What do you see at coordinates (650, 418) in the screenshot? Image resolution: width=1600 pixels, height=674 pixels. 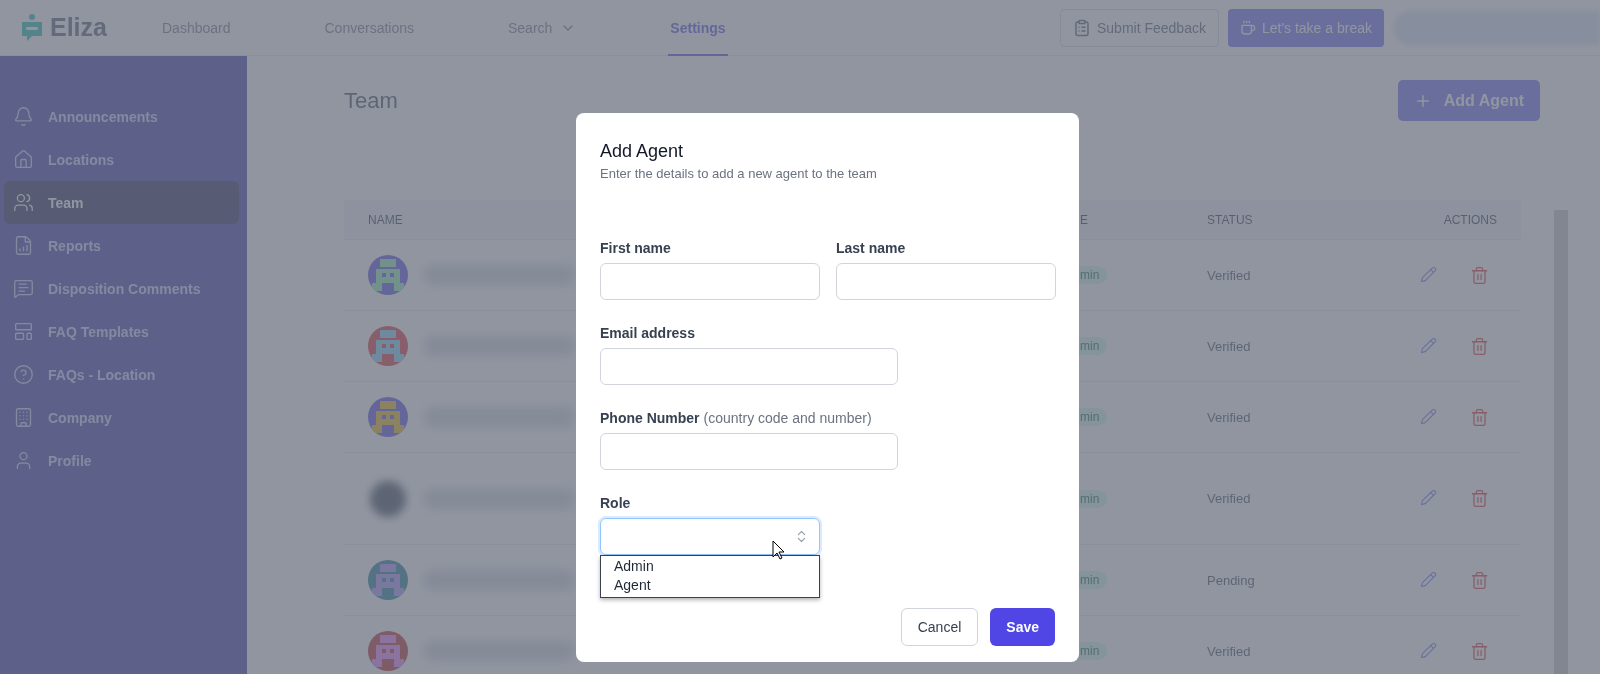 I see `field-label: Phone Number` at bounding box center [650, 418].